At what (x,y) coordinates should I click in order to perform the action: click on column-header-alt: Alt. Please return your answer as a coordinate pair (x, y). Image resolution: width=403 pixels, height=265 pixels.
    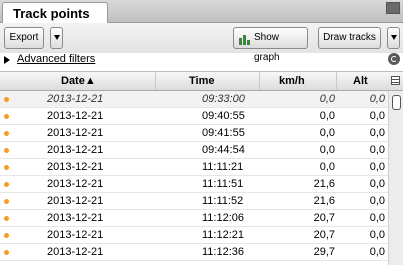
    Looking at the image, I should click on (362, 81).